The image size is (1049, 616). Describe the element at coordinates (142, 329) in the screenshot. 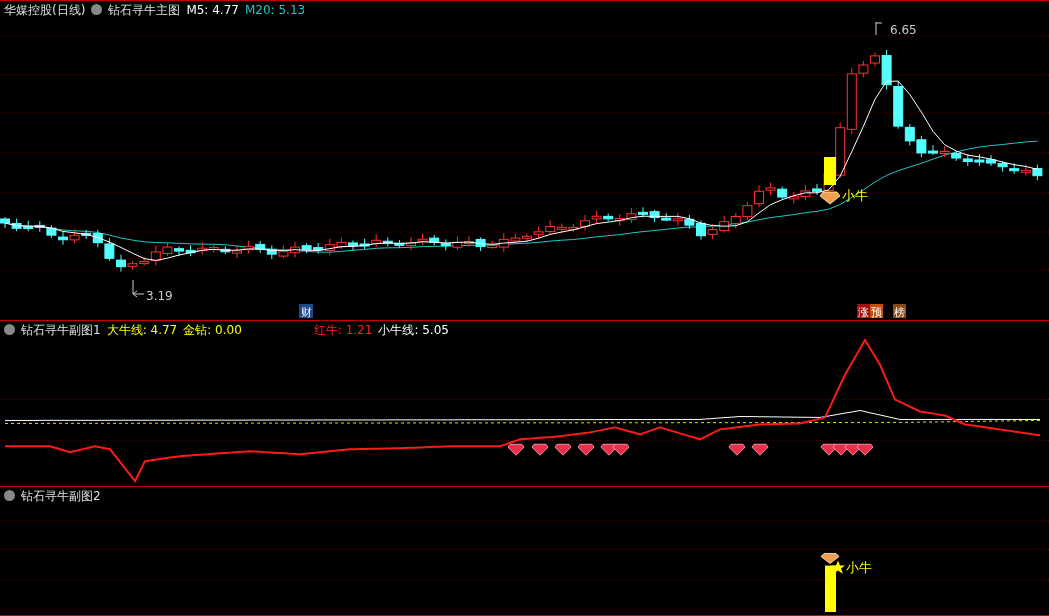

I see `indicator-value: 大牛线: 4.77` at that location.